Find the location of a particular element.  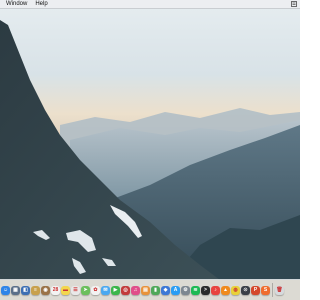

notes-glyph: ≡ is located at coordinates (35, 289).